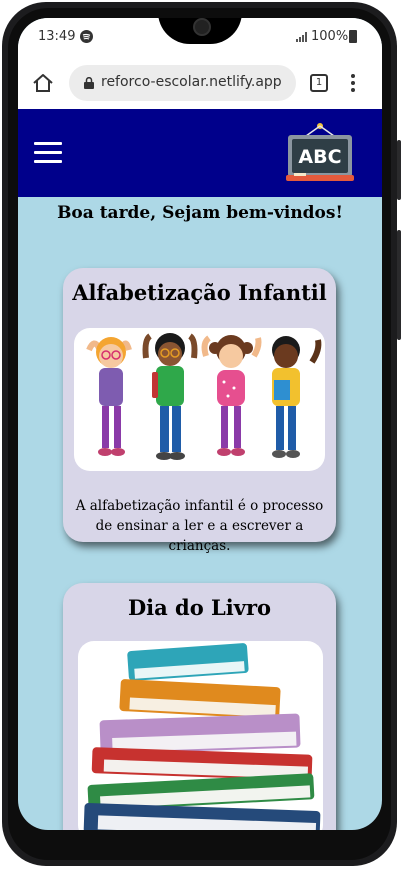 The image size is (401, 869). Describe the element at coordinates (202, 27) in the screenshot. I see `camera-icon` at that location.